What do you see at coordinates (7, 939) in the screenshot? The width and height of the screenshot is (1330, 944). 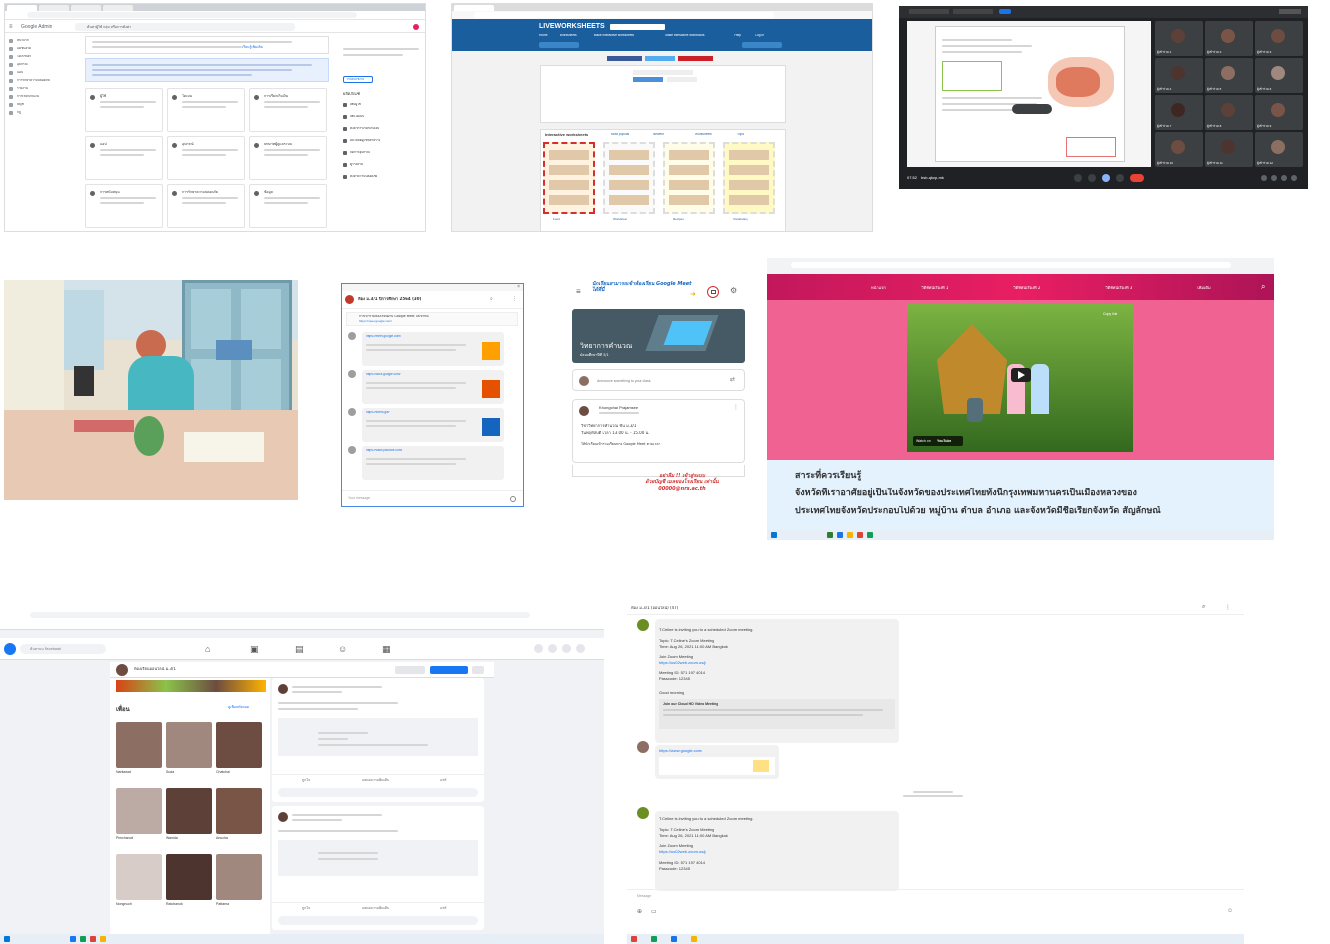 I see `start-icon` at bounding box center [7, 939].